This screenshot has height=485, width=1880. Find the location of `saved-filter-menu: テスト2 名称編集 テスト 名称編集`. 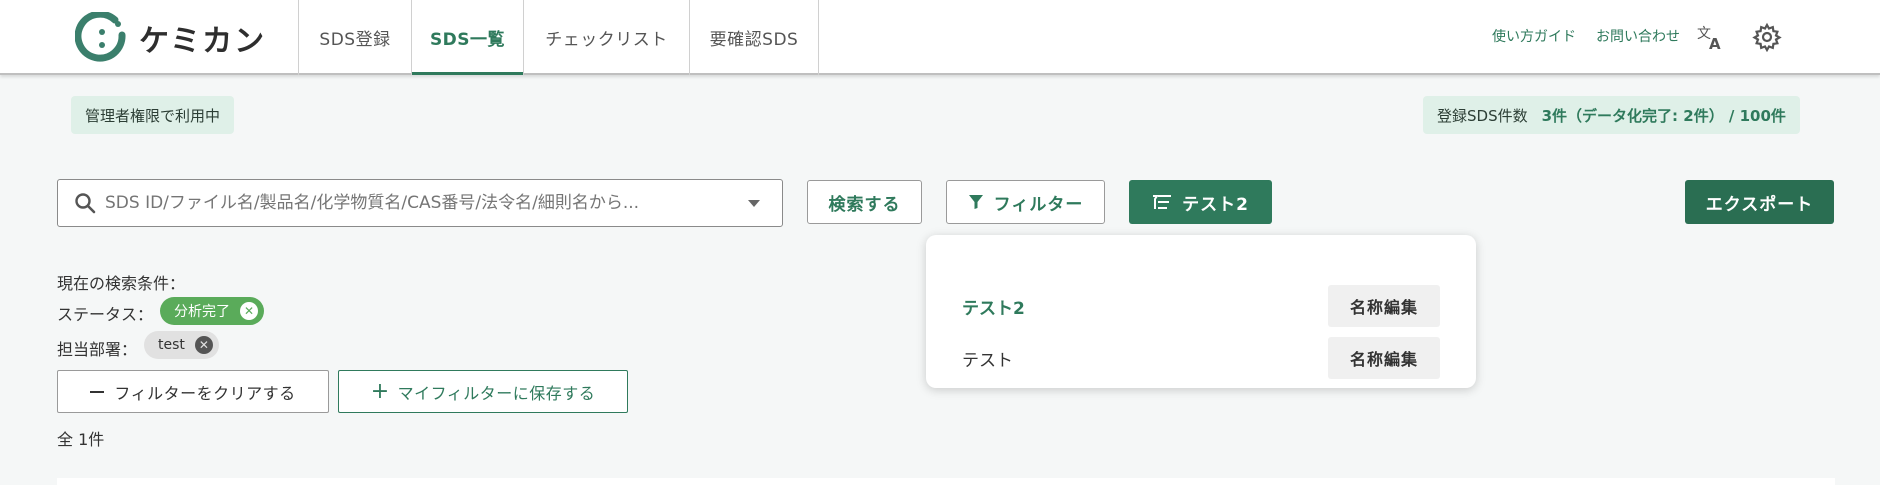

saved-filter-menu: テスト2 名称編集 テスト 名称編集 is located at coordinates (1201, 311).